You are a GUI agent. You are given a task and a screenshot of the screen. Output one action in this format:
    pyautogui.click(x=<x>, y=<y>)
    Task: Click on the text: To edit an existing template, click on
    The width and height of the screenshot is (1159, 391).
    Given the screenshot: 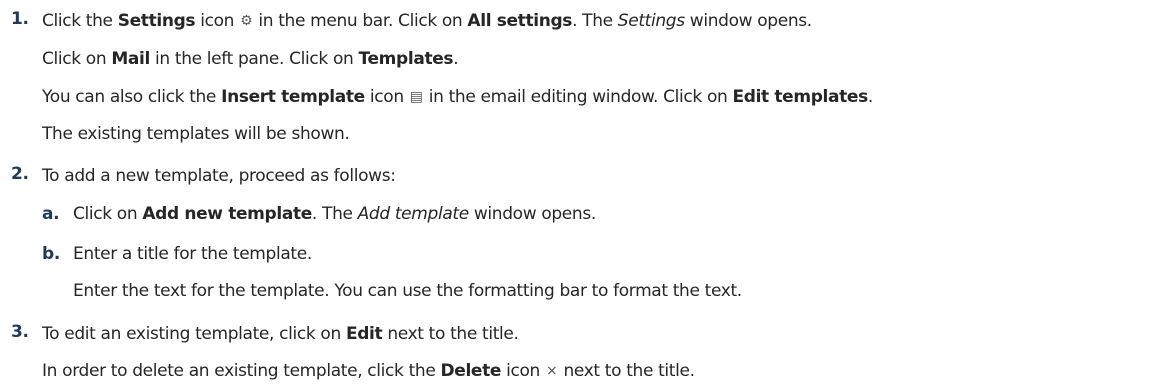 What is the action you would take?
    pyautogui.click(x=194, y=334)
    